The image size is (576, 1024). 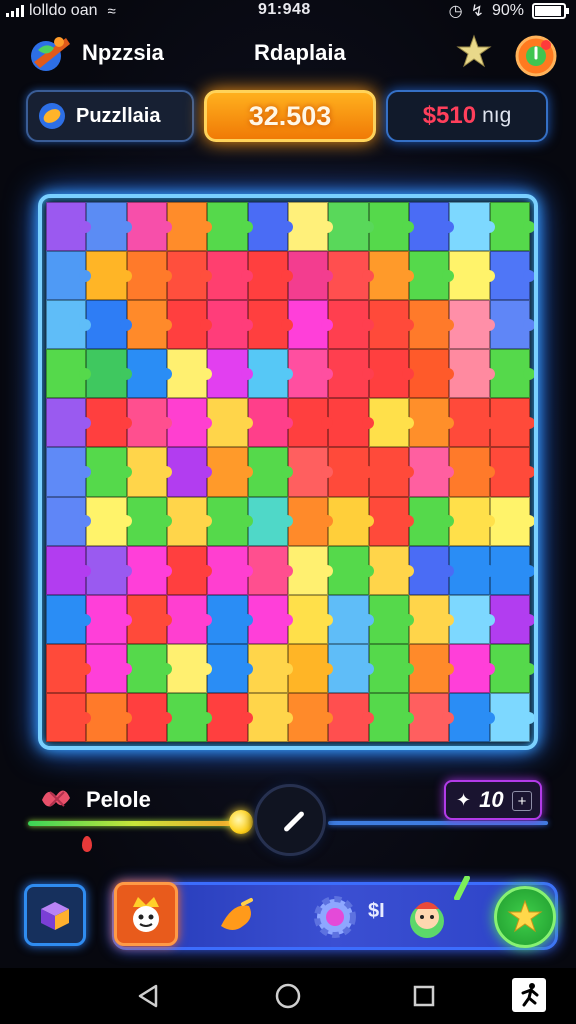 I want to click on star-icon, so click(x=474, y=52).